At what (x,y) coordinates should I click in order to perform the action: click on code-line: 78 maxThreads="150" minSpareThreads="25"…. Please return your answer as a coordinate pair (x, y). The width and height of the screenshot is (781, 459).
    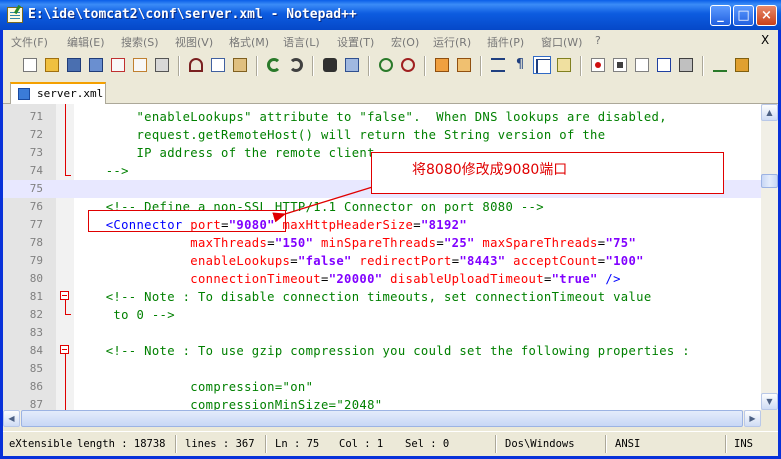
    Looking at the image, I should click on (382, 243).